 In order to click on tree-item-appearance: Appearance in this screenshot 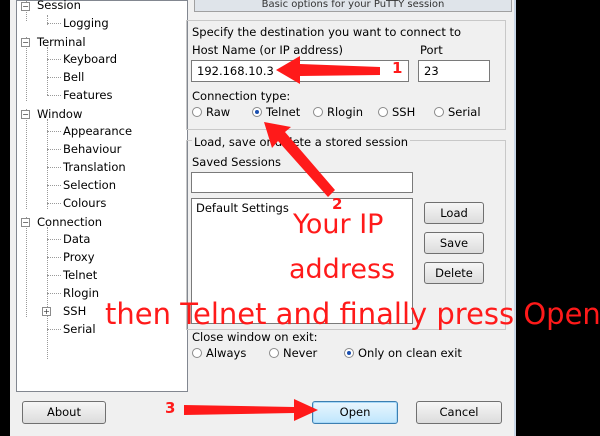, I will do `click(97, 131)`.